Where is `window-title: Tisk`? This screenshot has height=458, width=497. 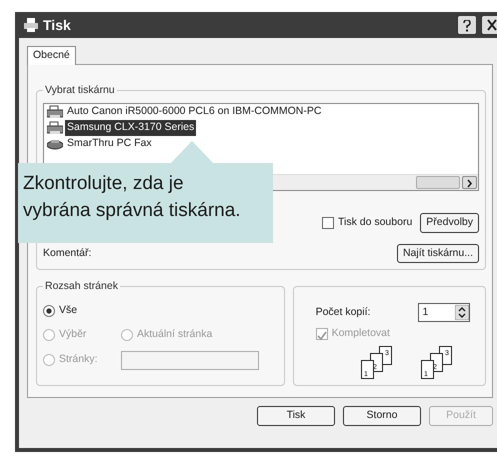 window-title: Tisk is located at coordinates (57, 25).